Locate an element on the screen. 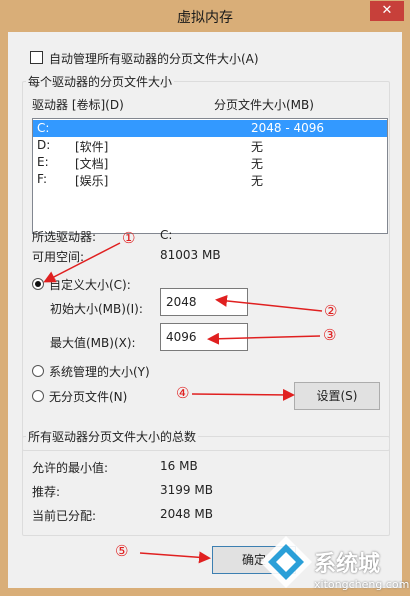 This screenshot has height=596, width=410. watermark-url: xitongcheng.com is located at coordinates (362, 584).